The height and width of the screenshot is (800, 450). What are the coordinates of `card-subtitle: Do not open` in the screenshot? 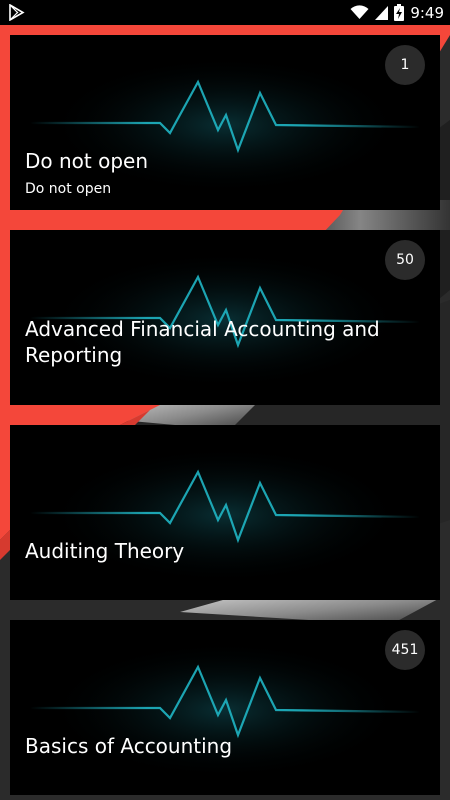 It's located at (68, 189).